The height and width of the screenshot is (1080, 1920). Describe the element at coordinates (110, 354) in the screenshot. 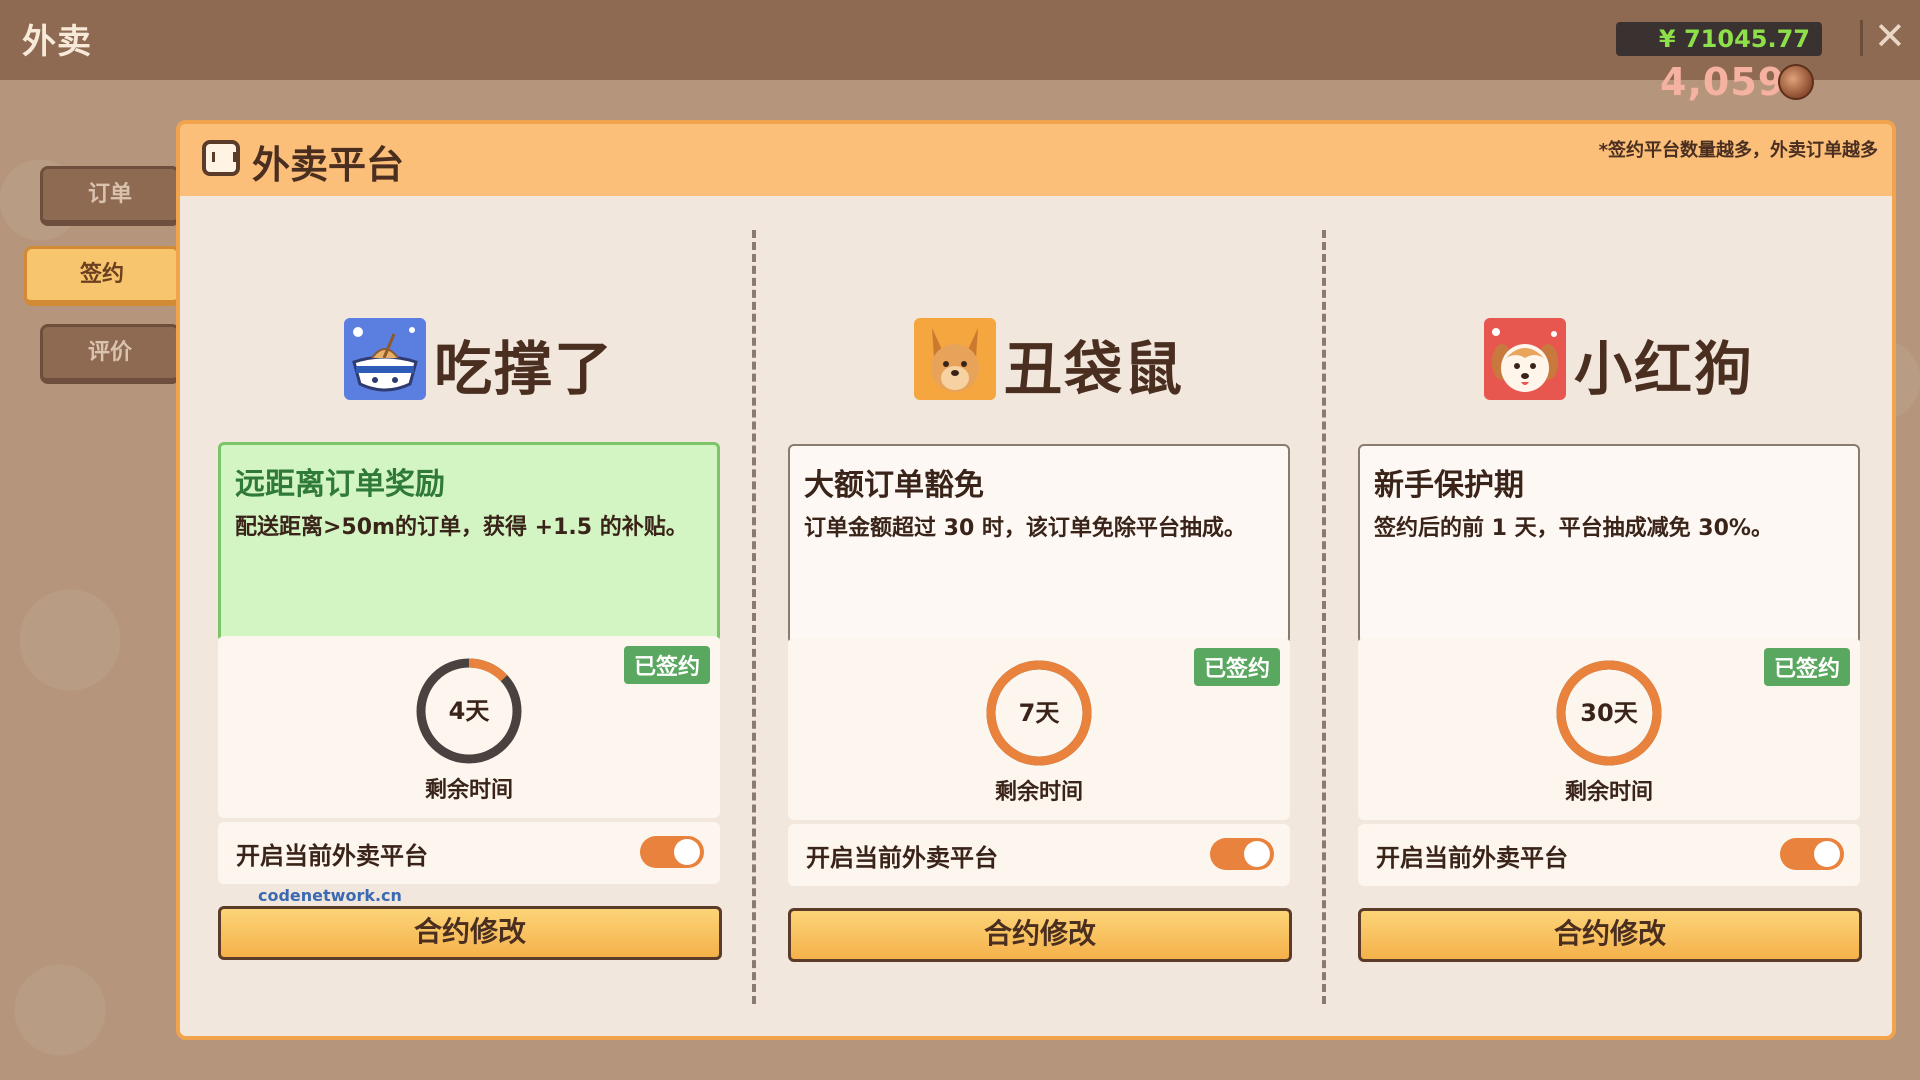

I see `tab-reviews: 评价` at that location.